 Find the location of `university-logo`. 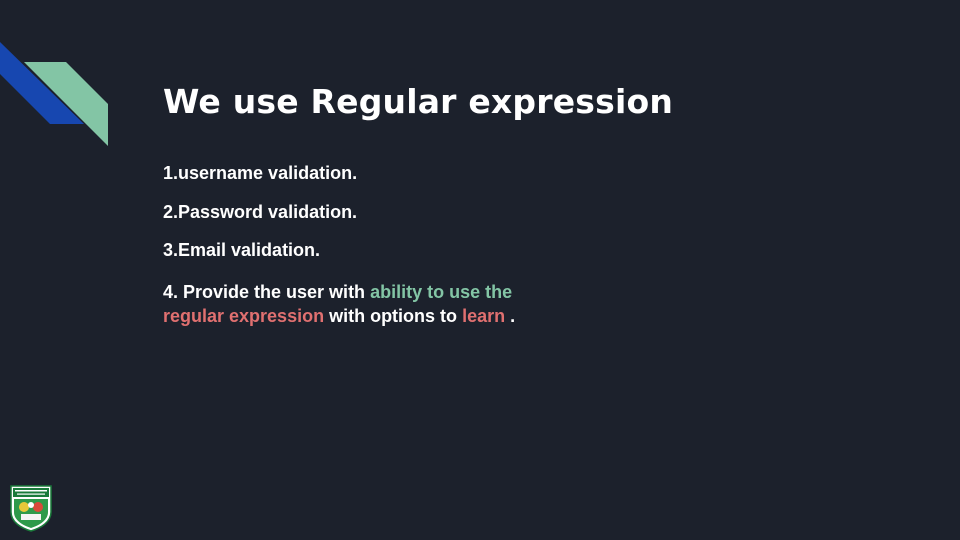

university-logo is located at coordinates (31, 508).